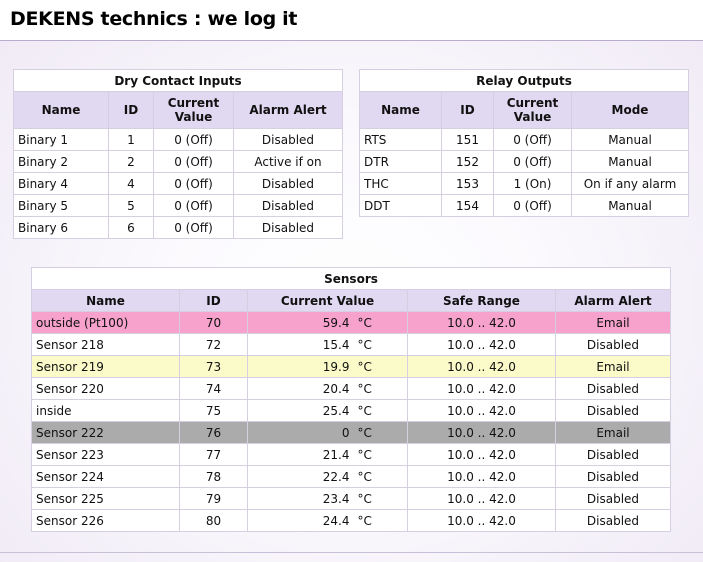 The height and width of the screenshot is (562, 703). Describe the element at coordinates (400, 161) in the screenshot. I see `relay-name: DTR` at that location.